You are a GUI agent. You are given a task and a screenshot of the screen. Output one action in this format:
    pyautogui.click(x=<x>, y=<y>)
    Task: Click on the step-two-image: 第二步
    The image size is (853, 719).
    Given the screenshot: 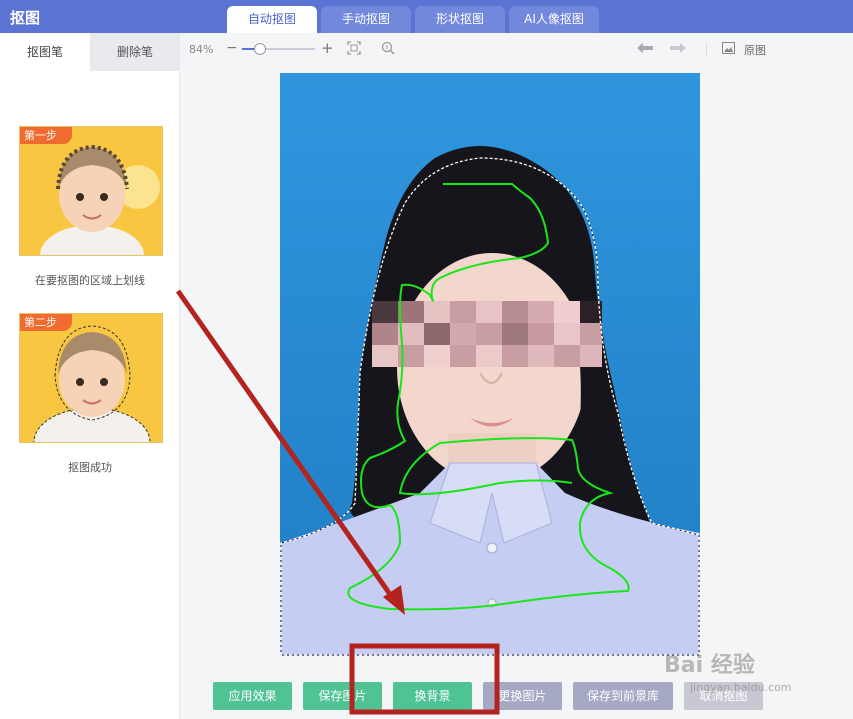 What is the action you would take?
    pyautogui.click(x=91, y=378)
    